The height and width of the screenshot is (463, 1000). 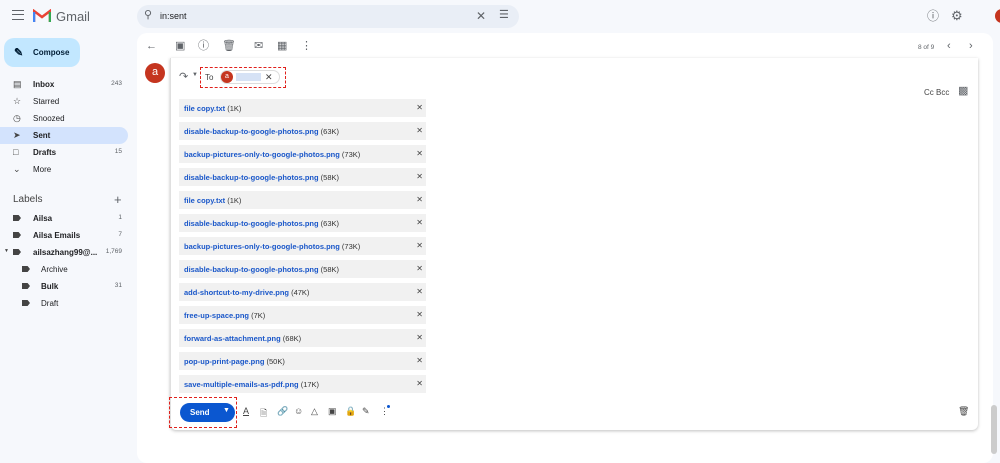 What do you see at coordinates (216, 315) in the screenshot?
I see `attachment-name: free-up-space.png` at bounding box center [216, 315].